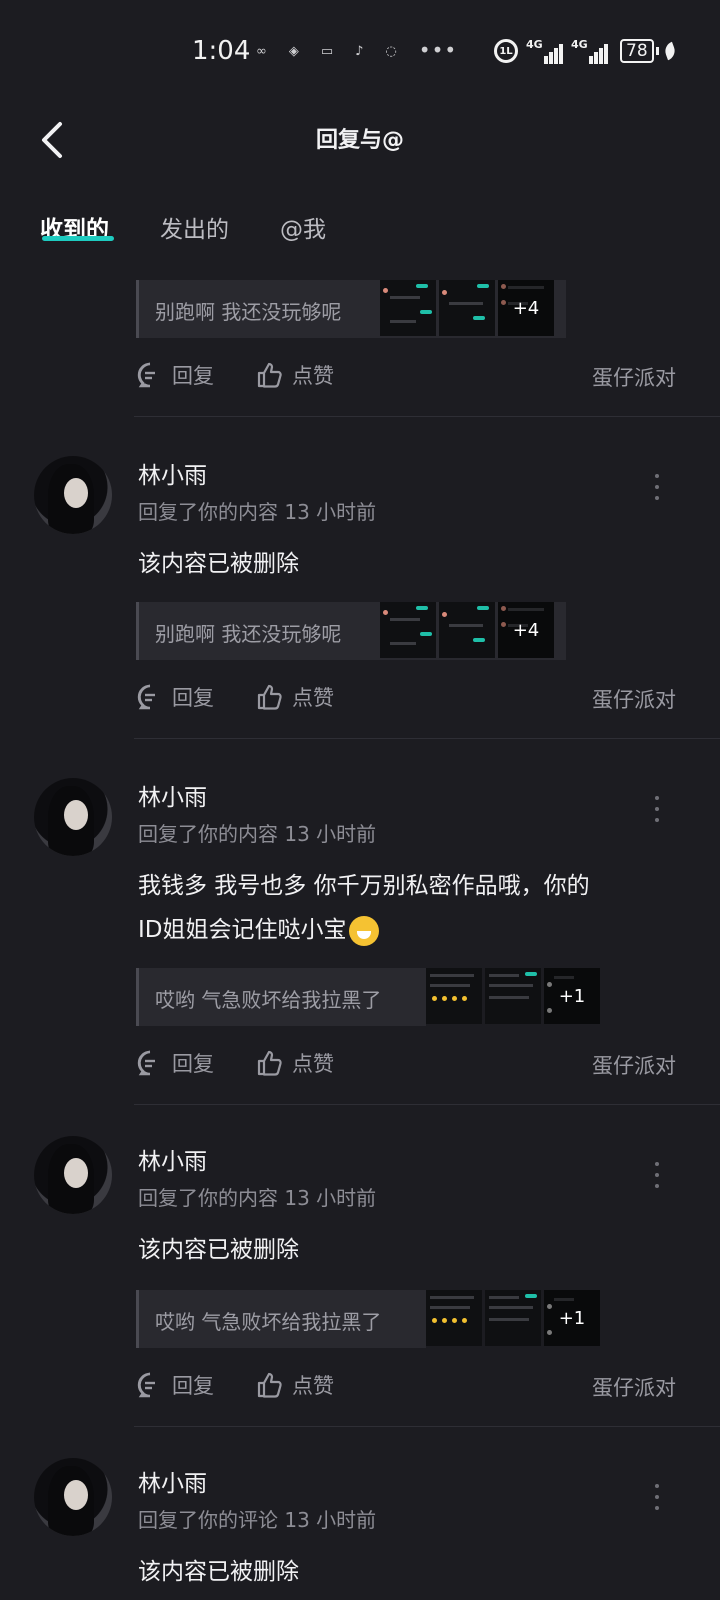 Image resolution: width=720 pixels, height=1600 pixels. I want to click on status-indicators: 1L 4G 4G 78, so click(586, 51).